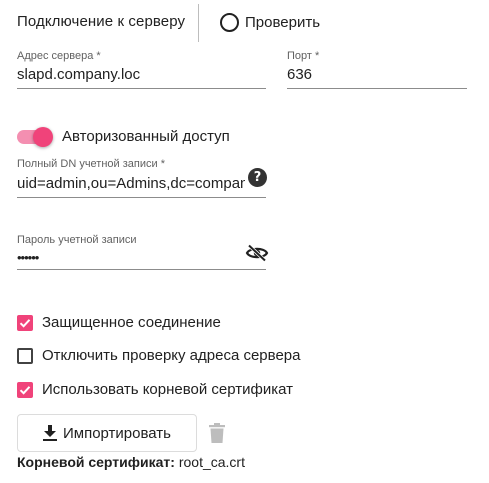 Image resolution: width=489 pixels, height=483 pixels. I want to click on import-button-label: Импортировать, so click(116, 433).